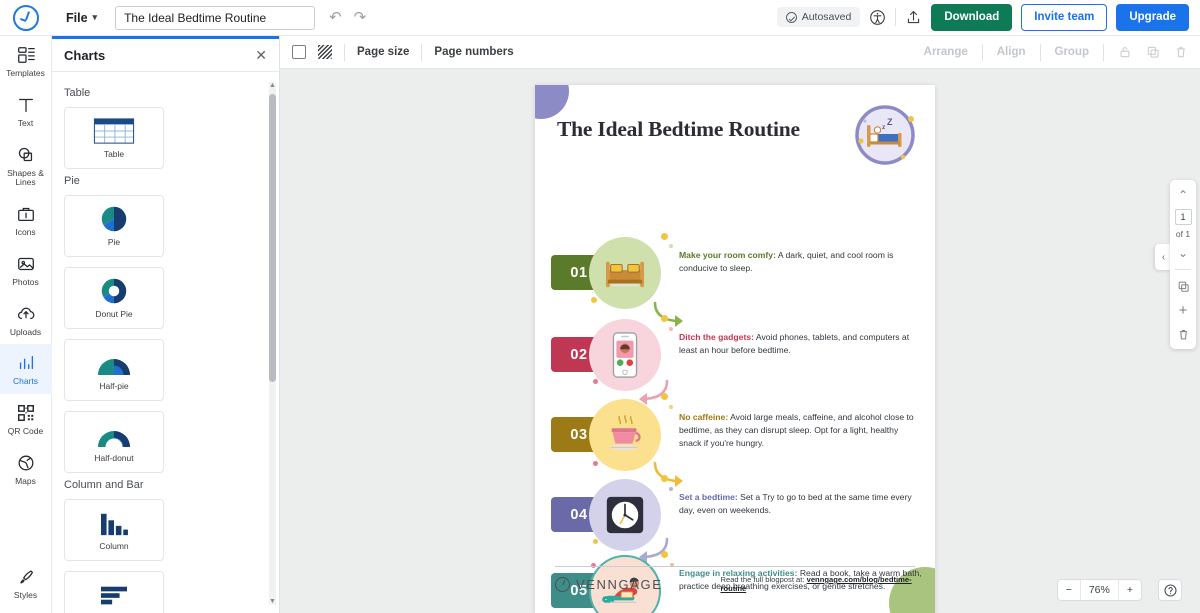 This screenshot has height=613, width=1200. What do you see at coordinates (25, 232) in the screenshot?
I see `sidebar-item-label: Icons` at bounding box center [25, 232].